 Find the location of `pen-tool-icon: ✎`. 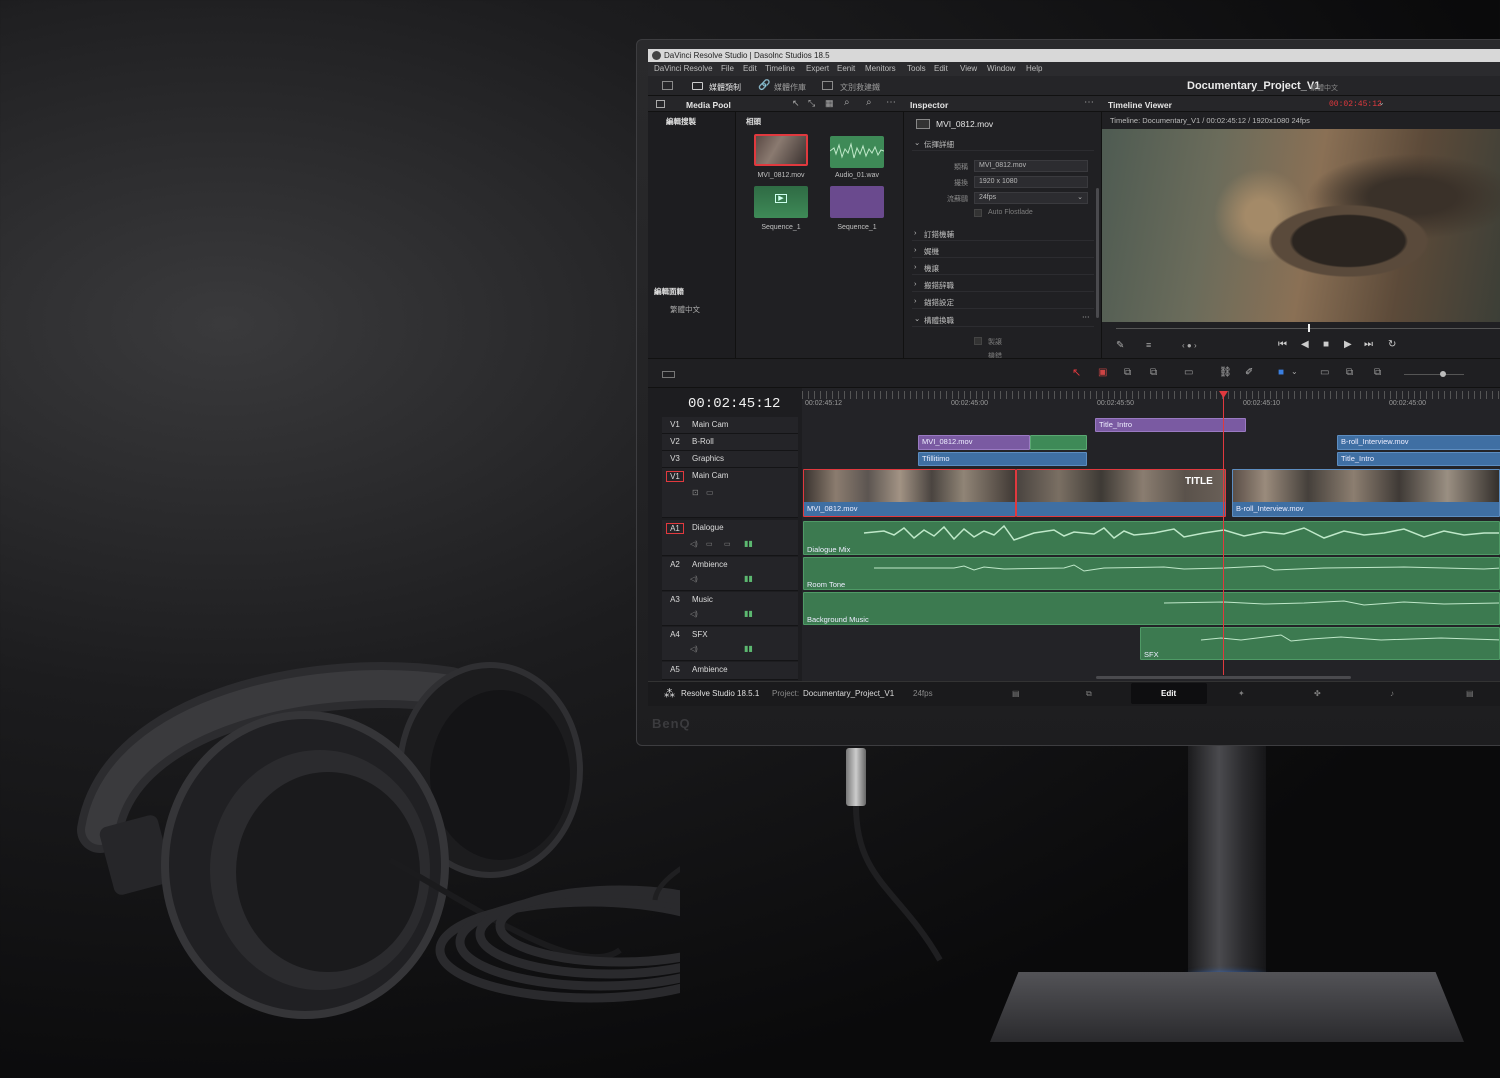

pen-tool-icon: ✎ is located at coordinates (1120, 345).